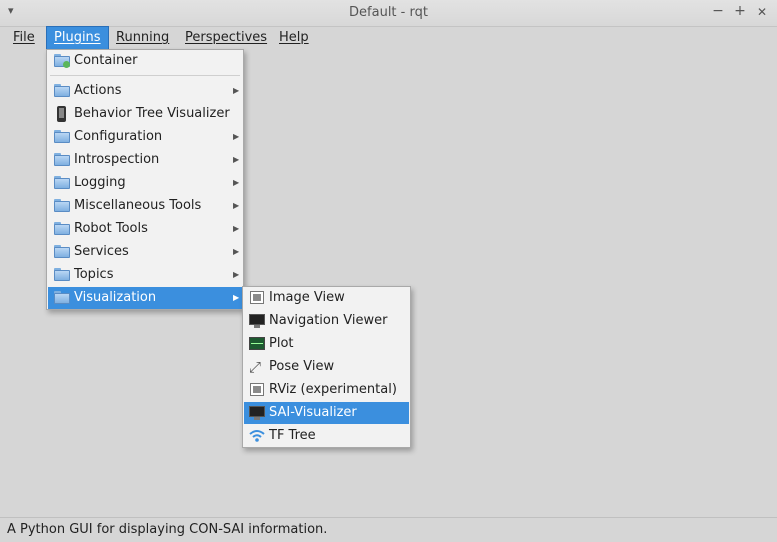 This screenshot has width=777, height=542. I want to click on menu-item-introspection: Introspection ▶, so click(145, 160).